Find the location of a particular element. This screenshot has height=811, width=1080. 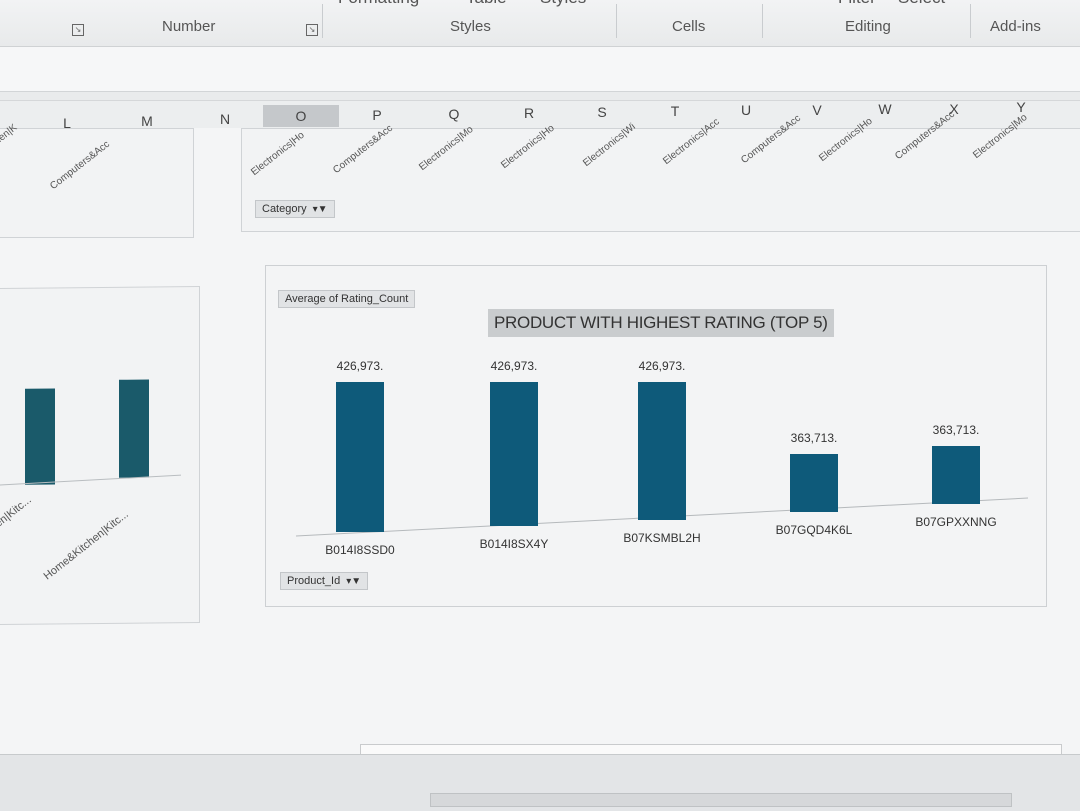

bar-b014i8sx4y is located at coordinates (514, 454).